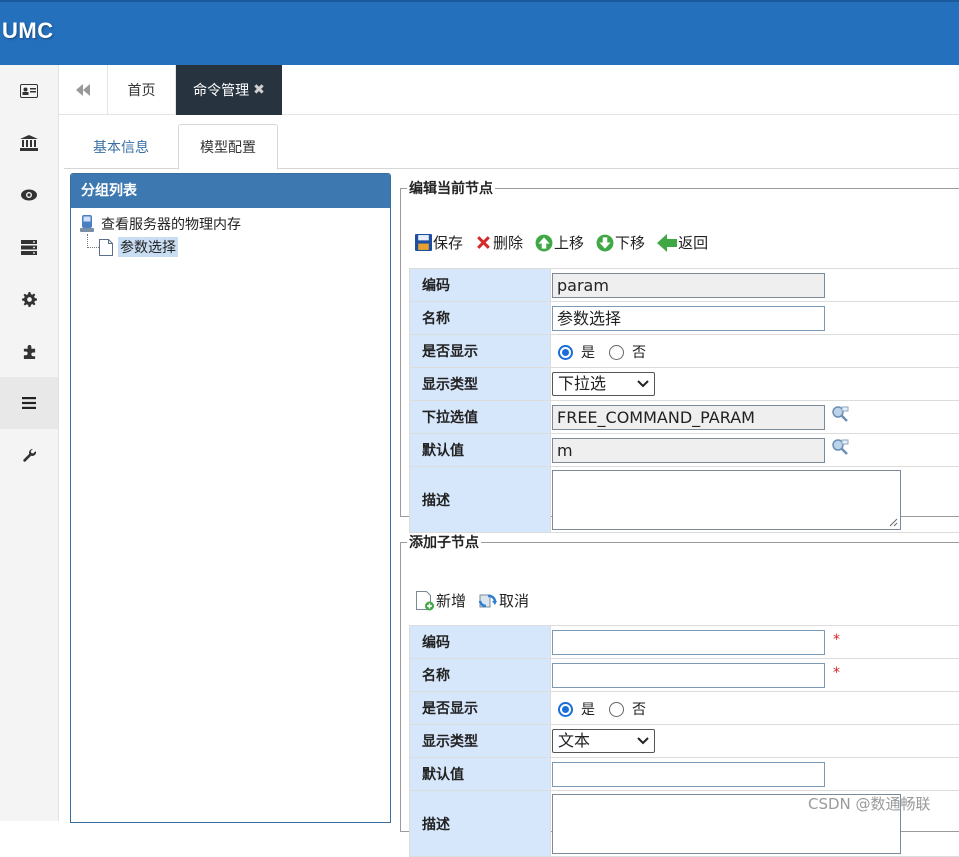 Image resolution: width=959 pixels, height=857 pixels. Describe the element at coordinates (29, 195) in the screenshot. I see `nav-eye` at that location.